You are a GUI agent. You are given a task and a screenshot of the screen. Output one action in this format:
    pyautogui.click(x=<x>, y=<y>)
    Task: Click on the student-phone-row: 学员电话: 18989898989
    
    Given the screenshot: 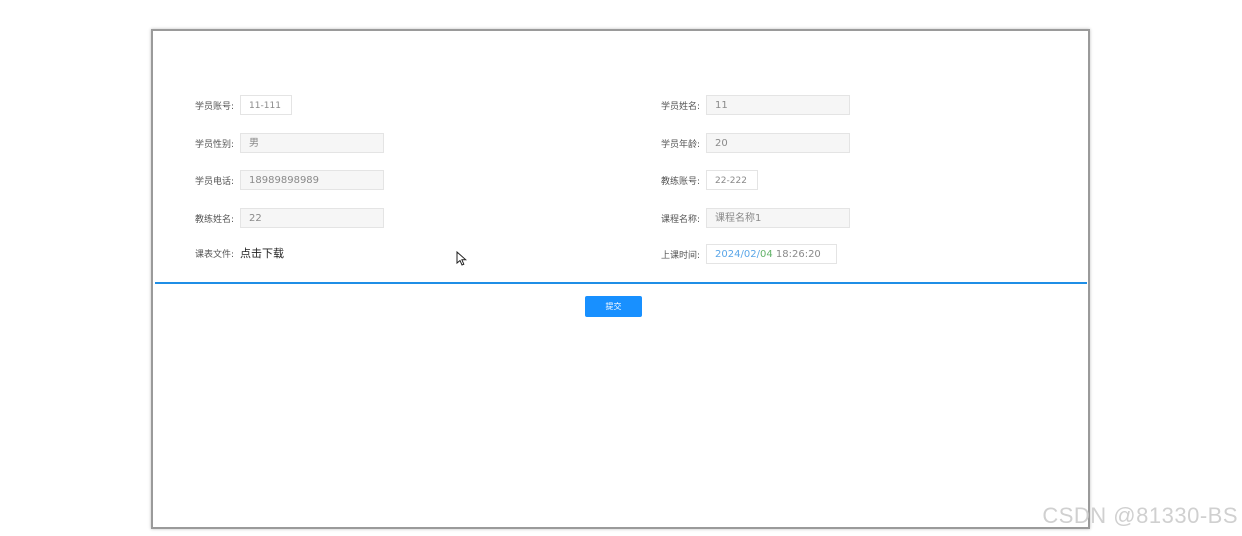 What is the action you would take?
    pyautogui.click(x=290, y=180)
    